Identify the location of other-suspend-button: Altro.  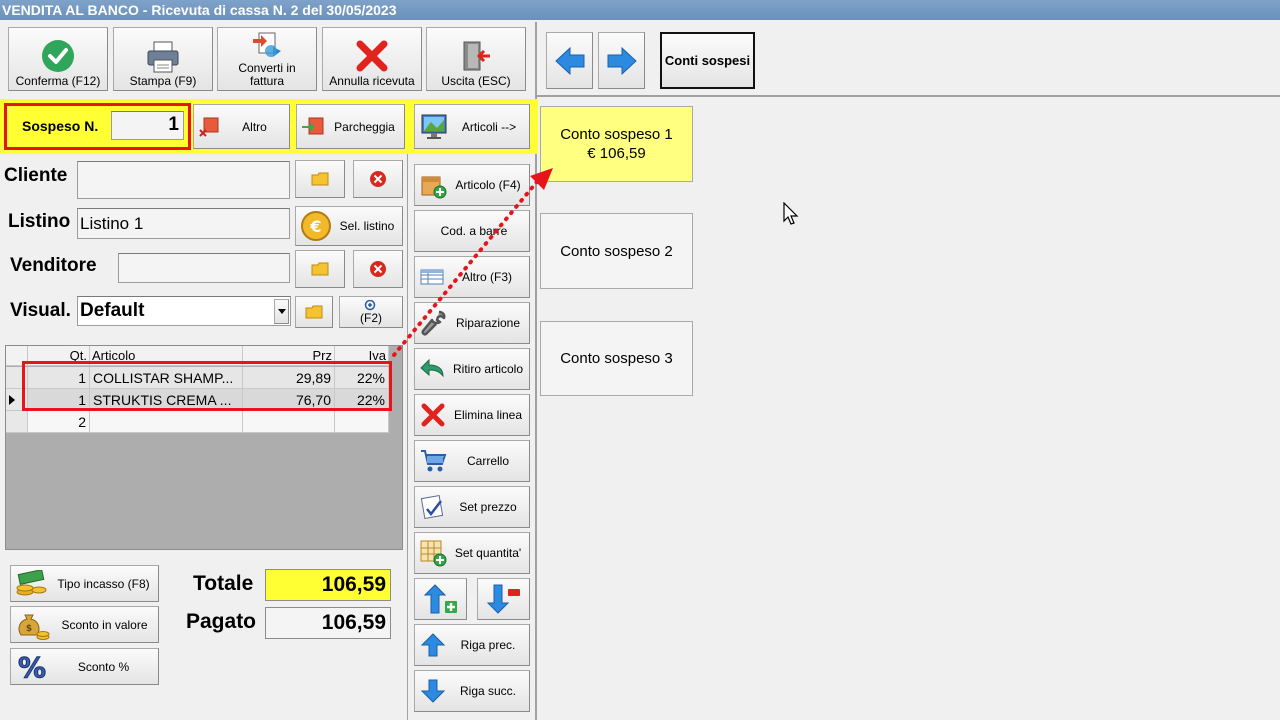
(241, 126).